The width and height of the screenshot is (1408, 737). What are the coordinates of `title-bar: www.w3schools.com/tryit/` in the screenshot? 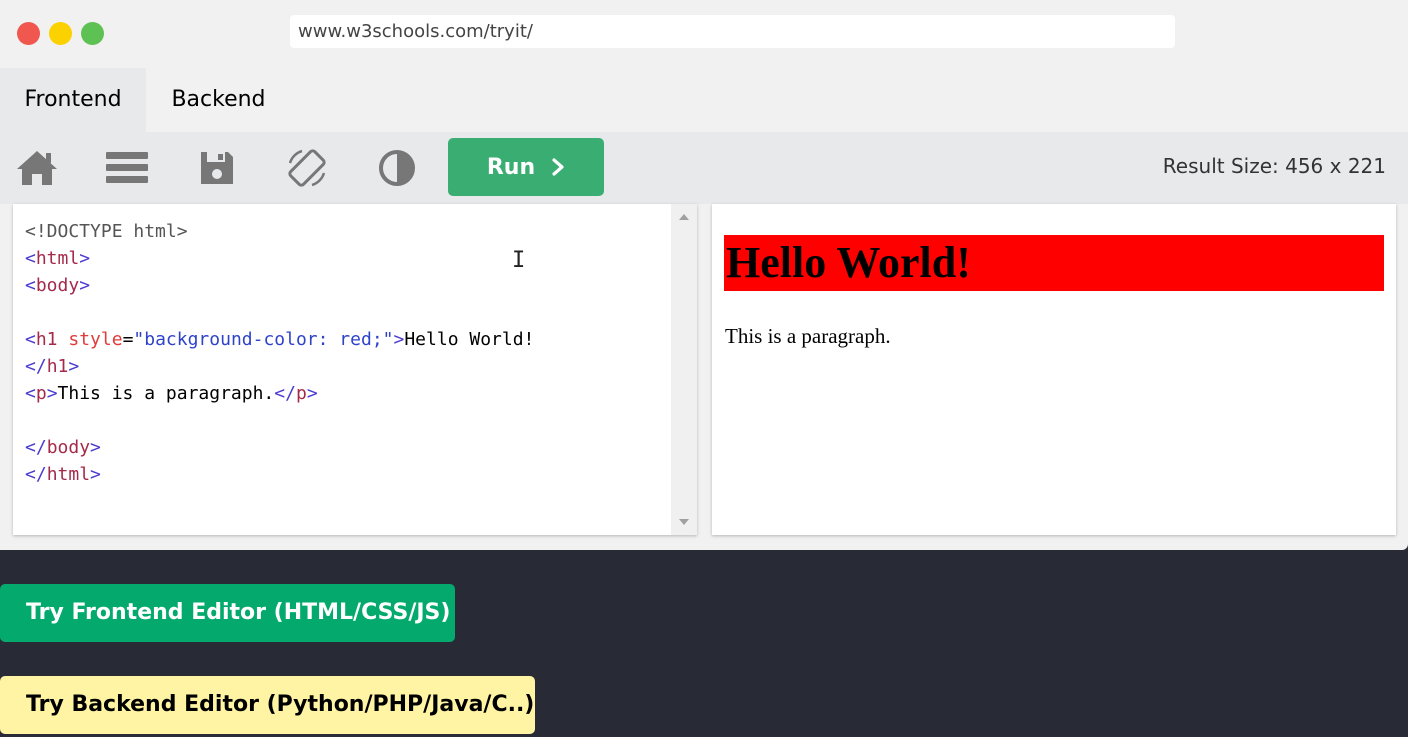 It's located at (704, 34).